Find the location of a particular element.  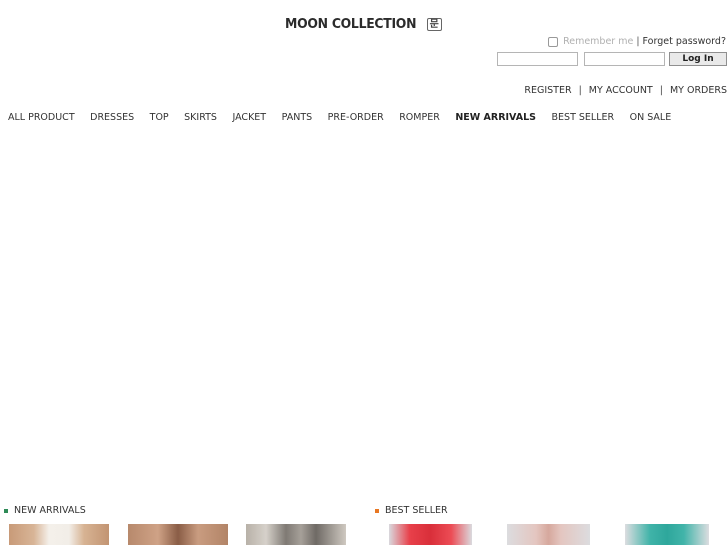

nav-item-new-arrivals: NEW ARRIVALS is located at coordinates (495, 117).